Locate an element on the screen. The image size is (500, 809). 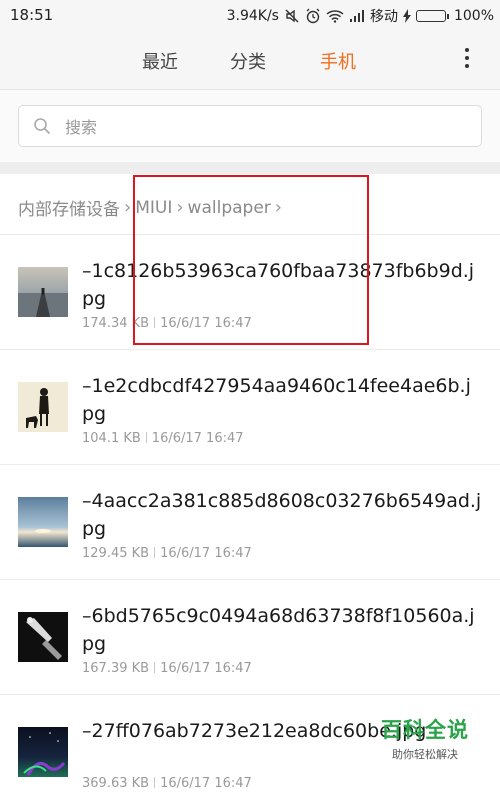
search-area is located at coordinates (250, 126).